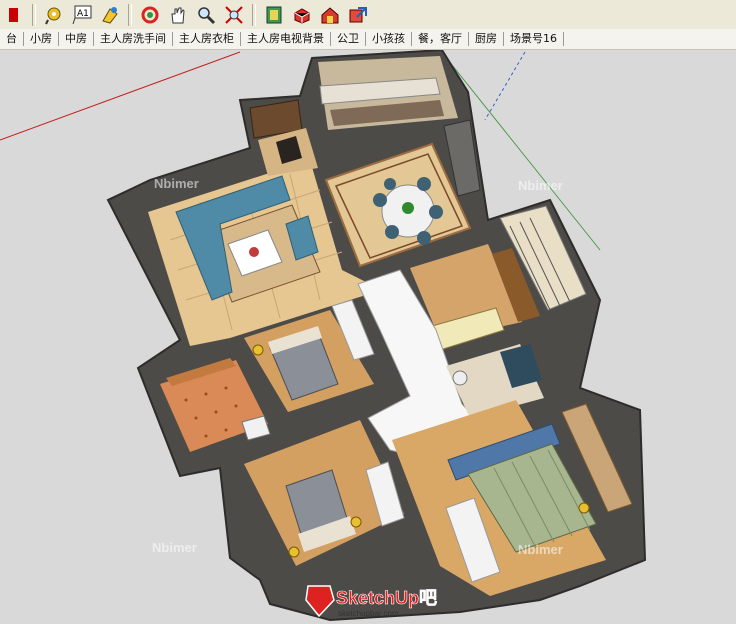  Describe the element at coordinates (110, 15) in the screenshot. I see `paint-icon` at that location.